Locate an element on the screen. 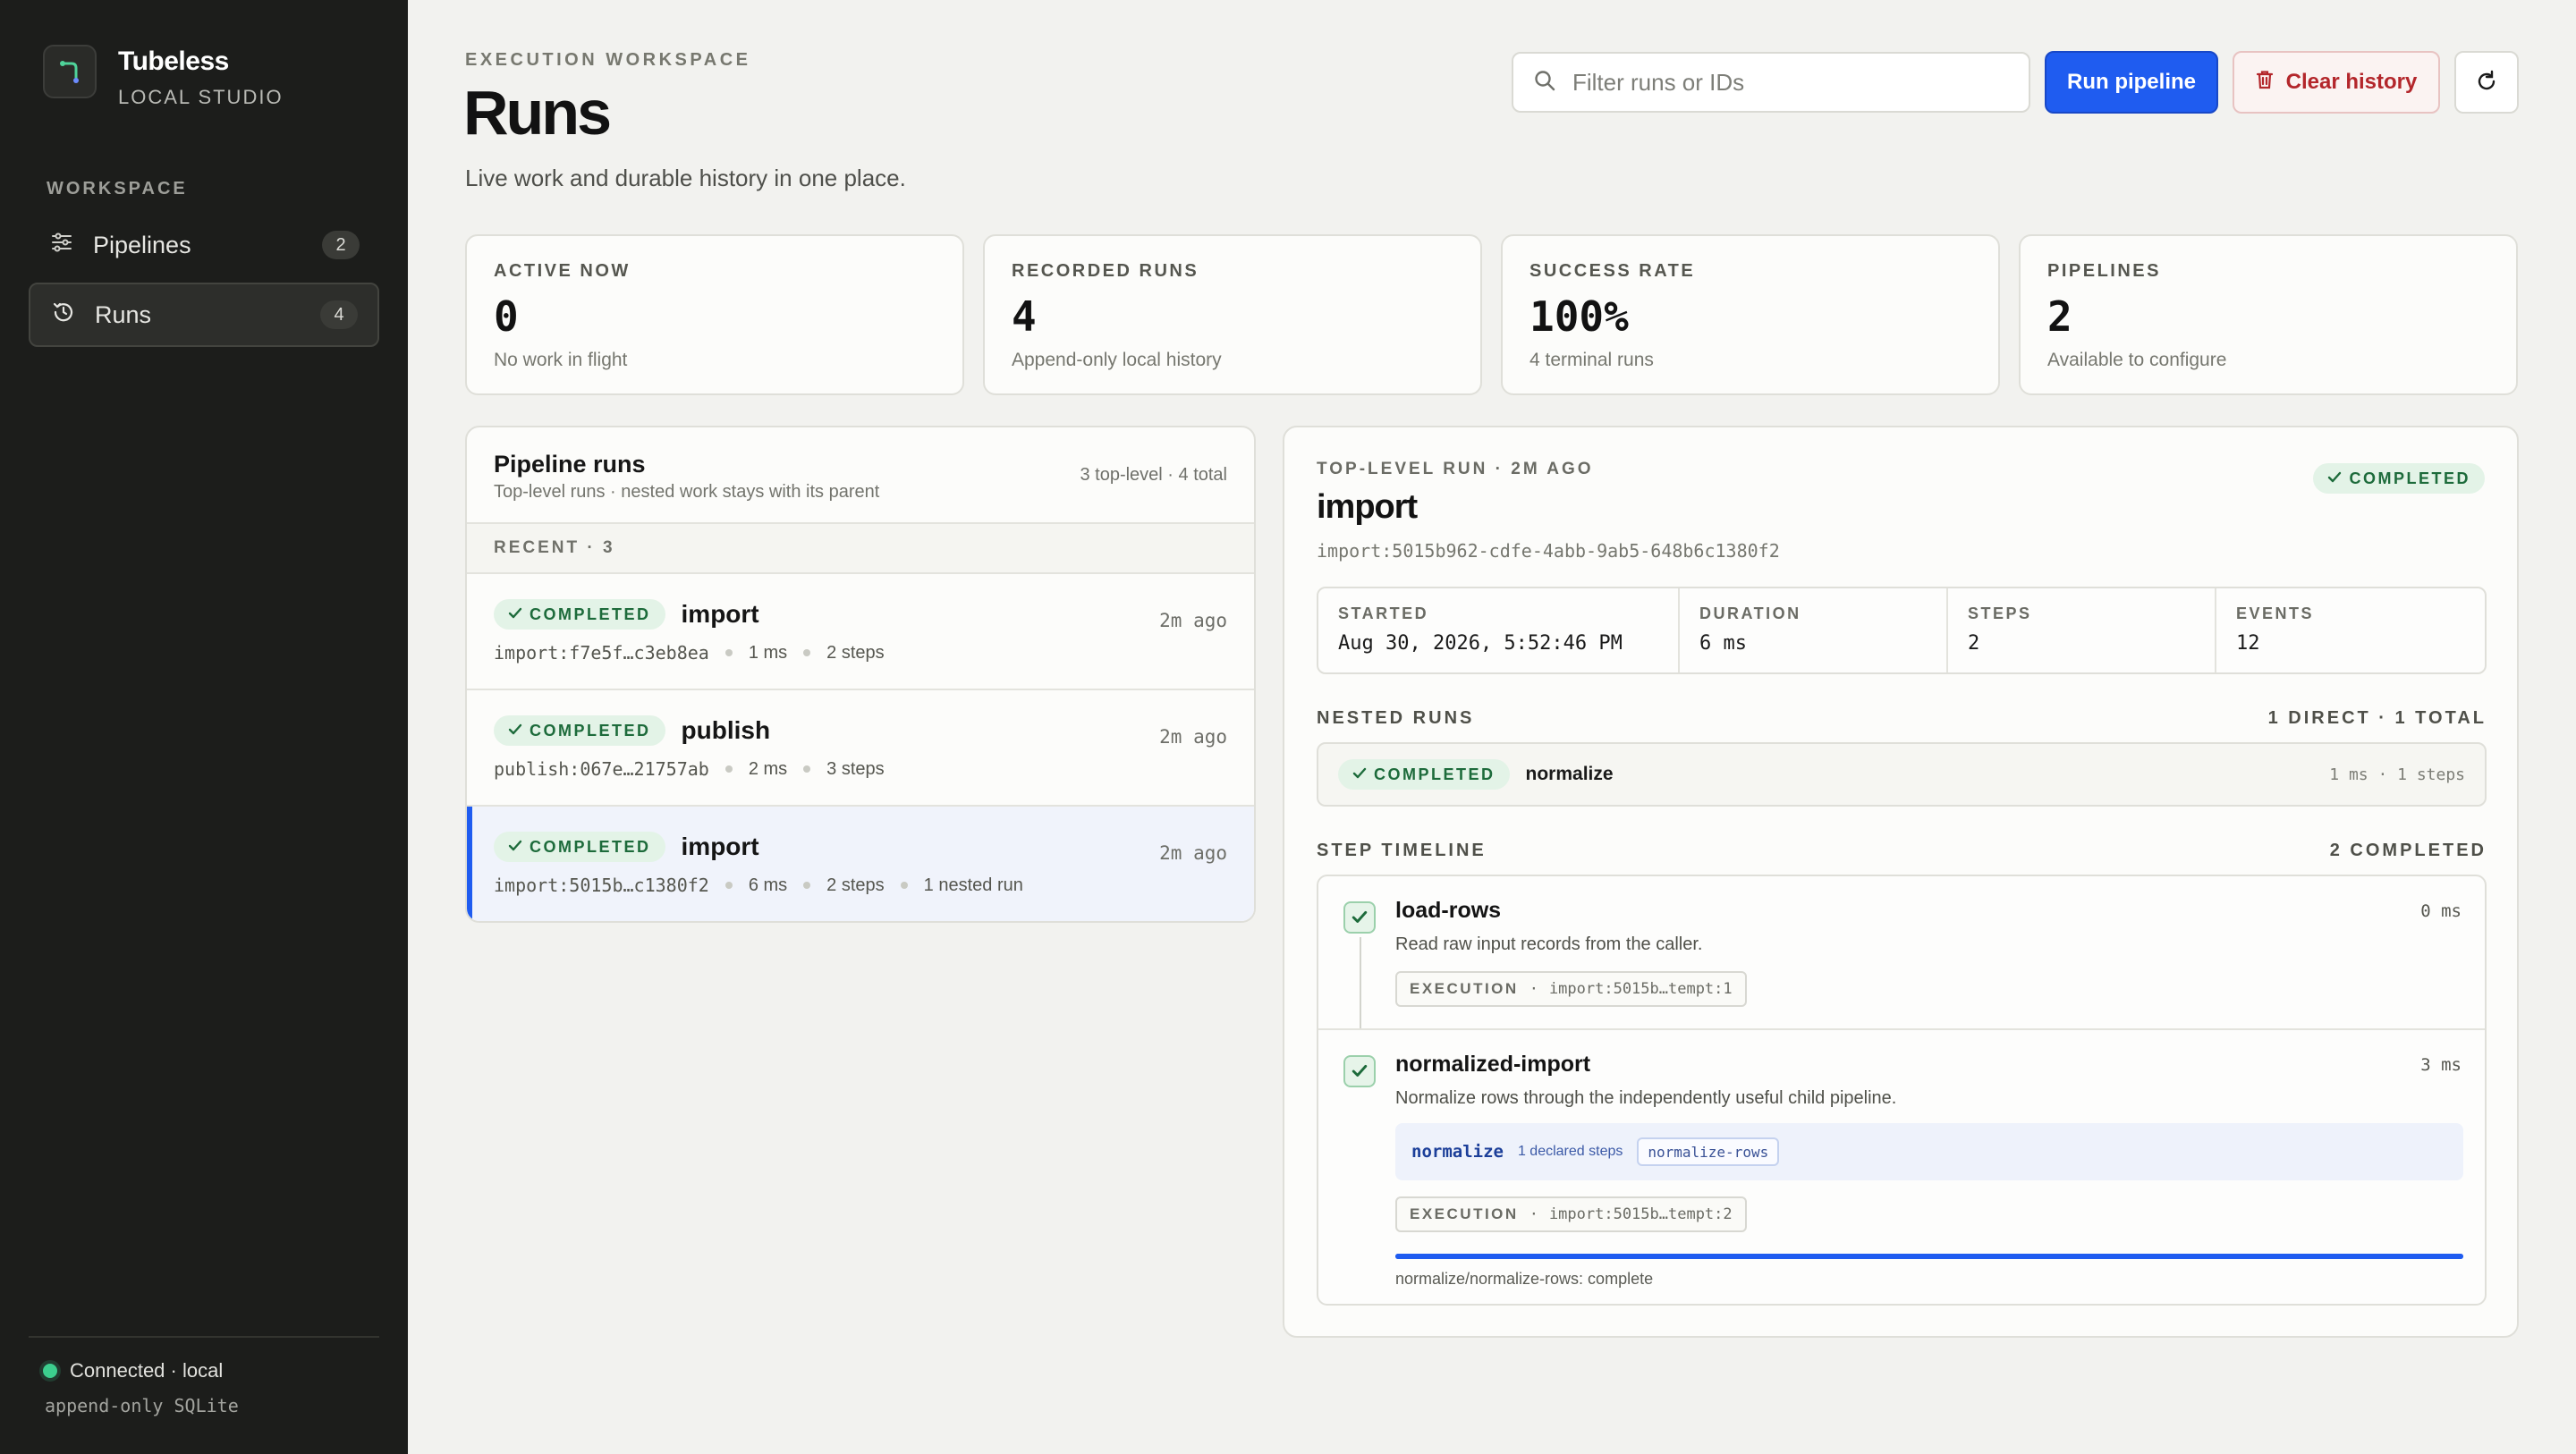 This screenshot has width=2576, height=1454. detail-eyebrow: TOP-LEVEL RUN · 2M AGO is located at coordinates (1455, 469).